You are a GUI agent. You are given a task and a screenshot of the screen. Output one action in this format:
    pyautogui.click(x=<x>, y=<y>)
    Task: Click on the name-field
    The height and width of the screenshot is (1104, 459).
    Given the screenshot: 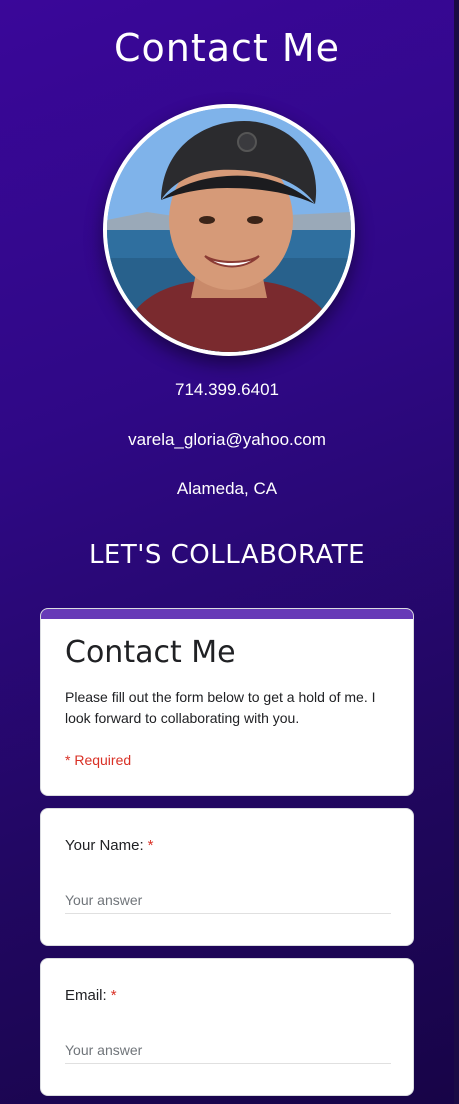 What is the action you would take?
    pyautogui.click(x=228, y=900)
    